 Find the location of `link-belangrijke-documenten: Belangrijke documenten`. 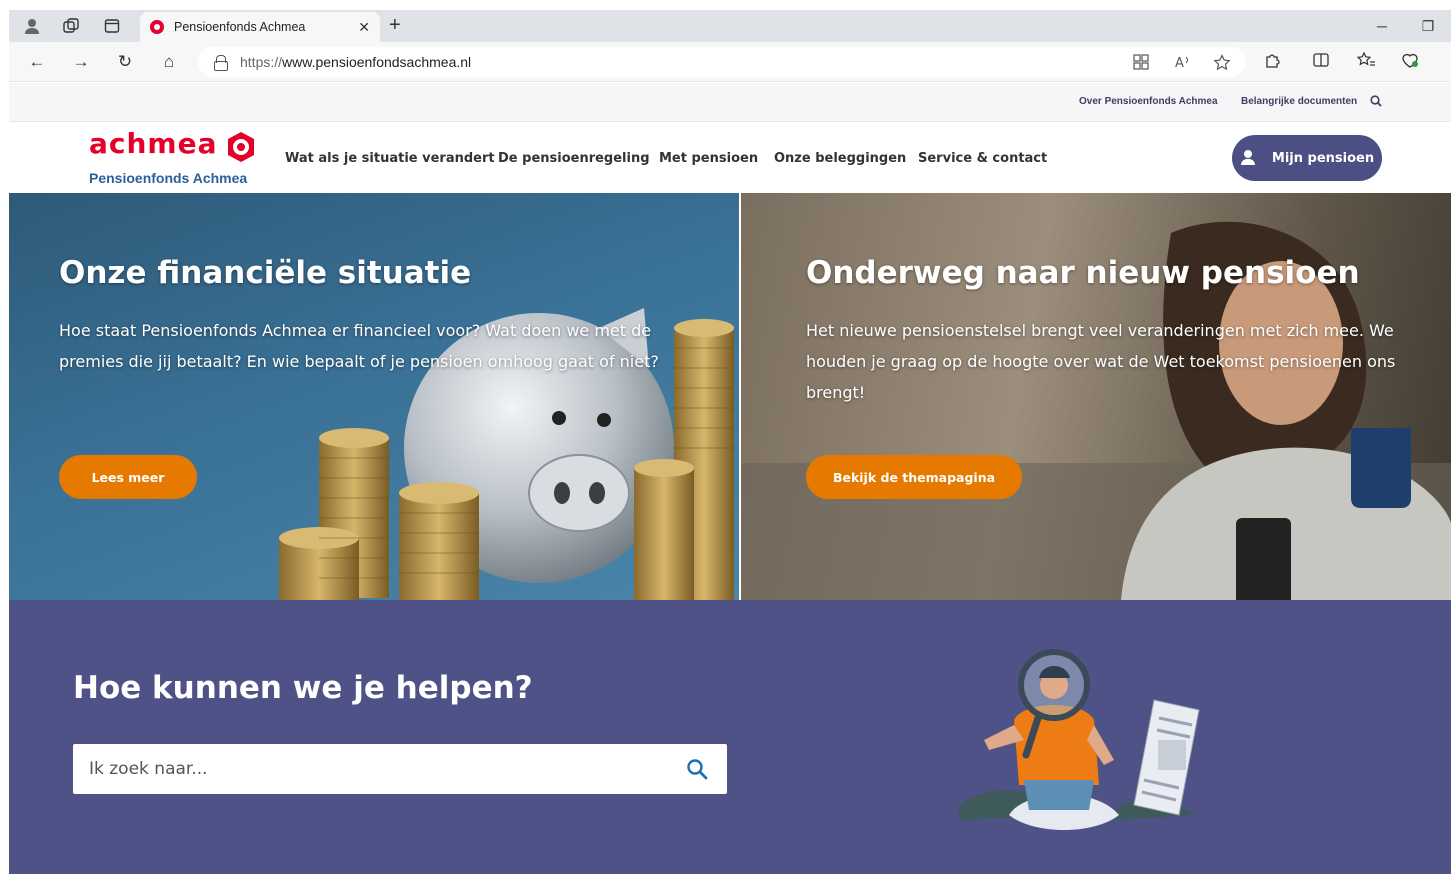

link-belangrijke-documenten: Belangrijke documenten is located at coordinates (1299, 101).